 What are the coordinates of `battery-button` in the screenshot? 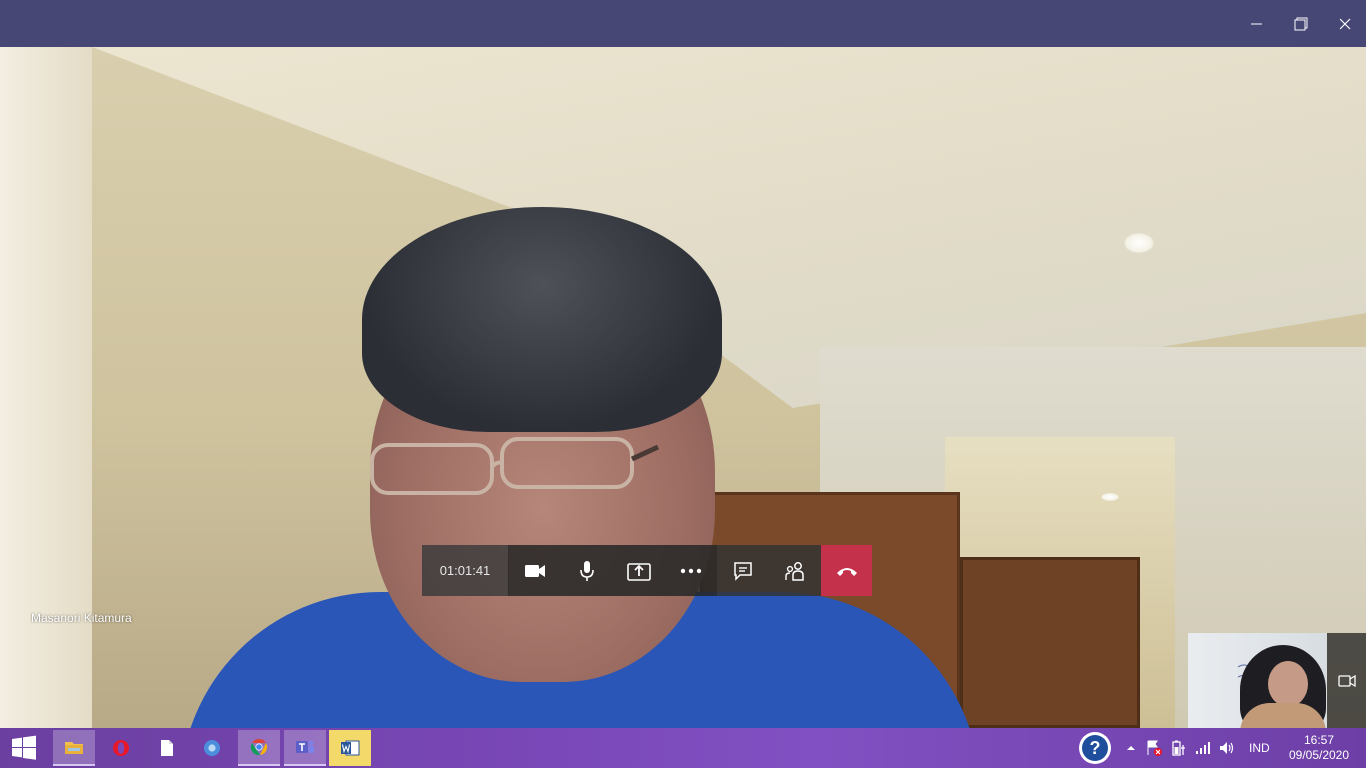 It's located at (1179, 748).